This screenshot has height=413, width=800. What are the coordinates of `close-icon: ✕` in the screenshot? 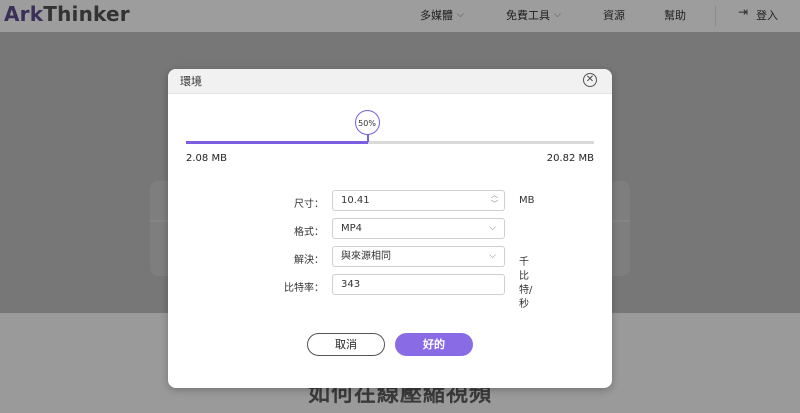 It's located at (590, 80).